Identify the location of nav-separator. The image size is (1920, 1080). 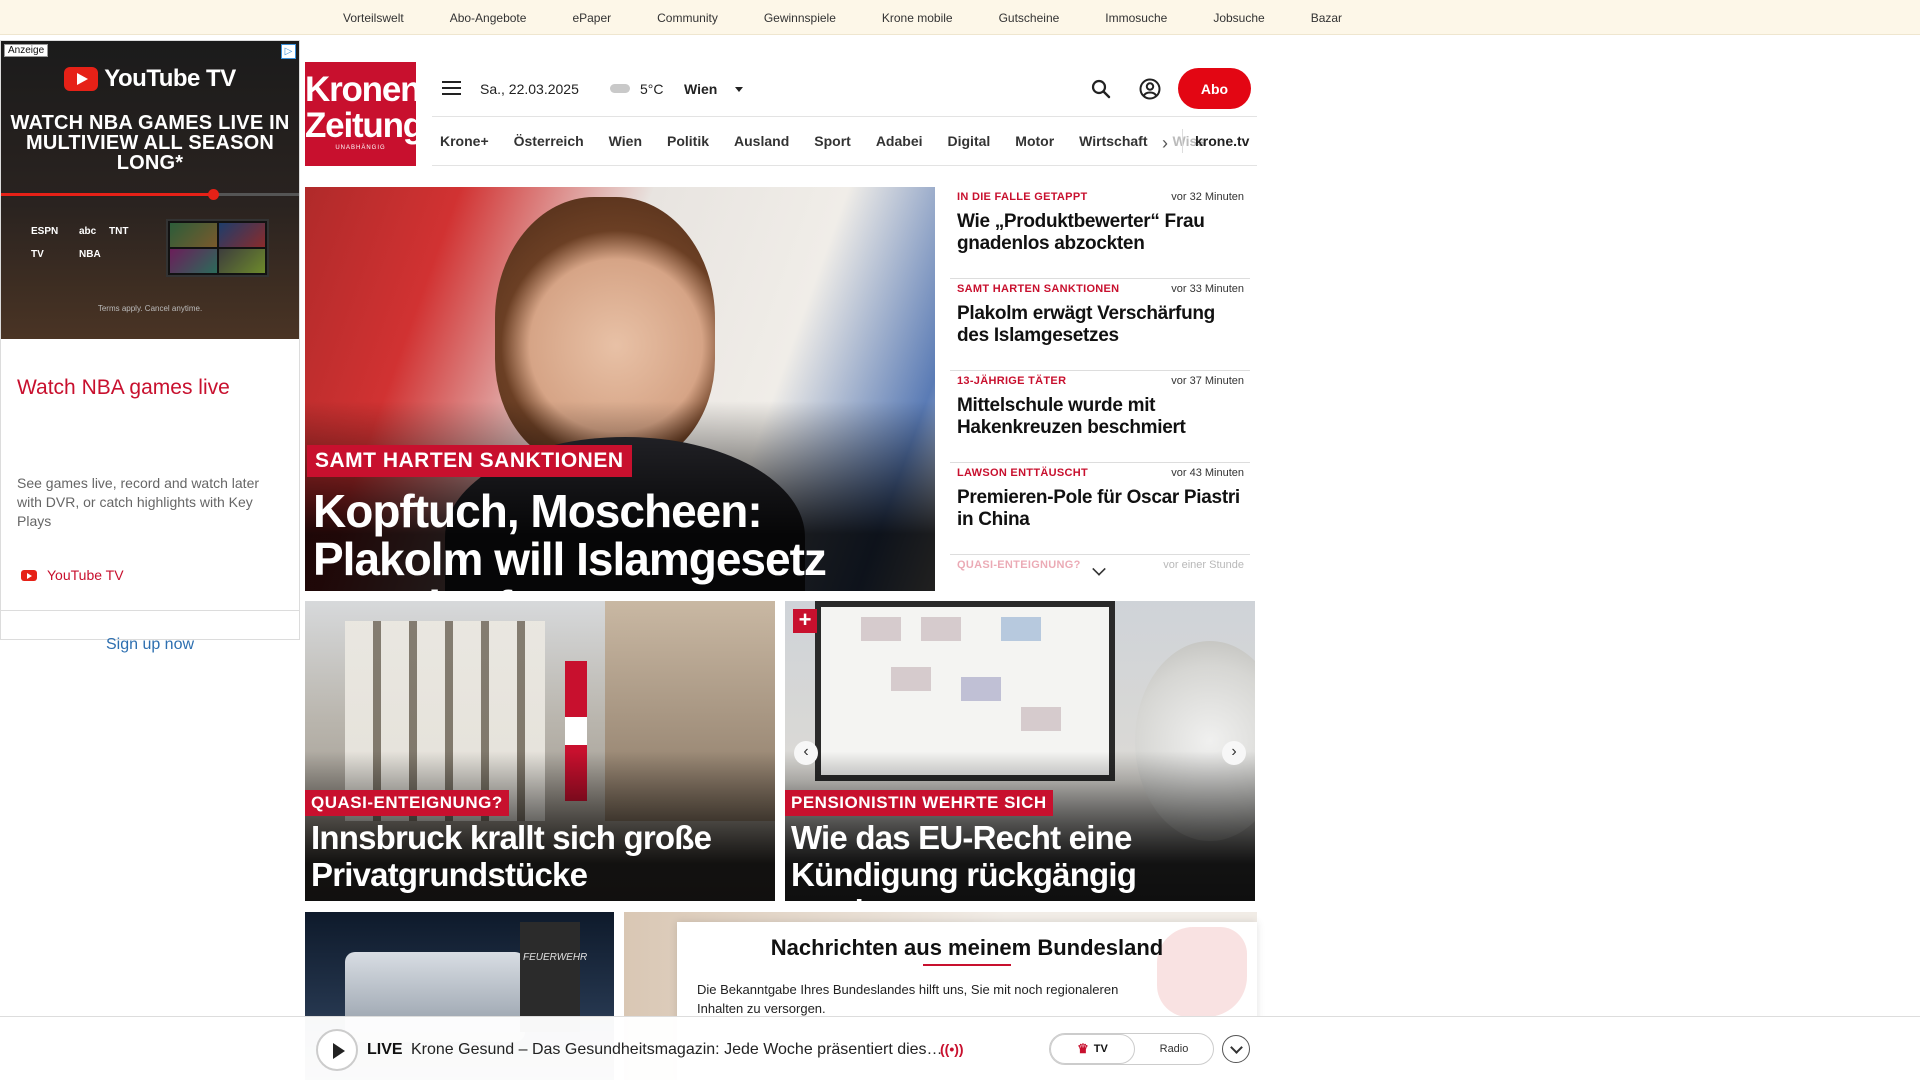
(1182, 141).